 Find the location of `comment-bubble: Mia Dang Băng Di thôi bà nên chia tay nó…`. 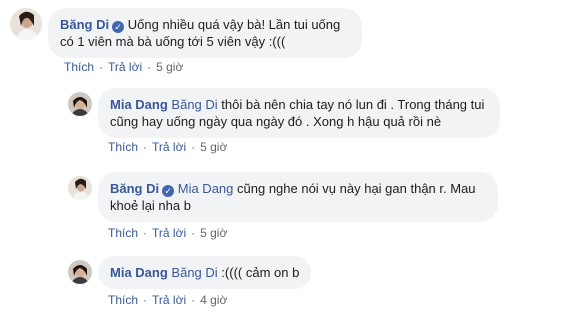

comment-bubble: Mia Dang Băng Di thôi bà nên chia tay nó… is located at coordinates (299, 113).